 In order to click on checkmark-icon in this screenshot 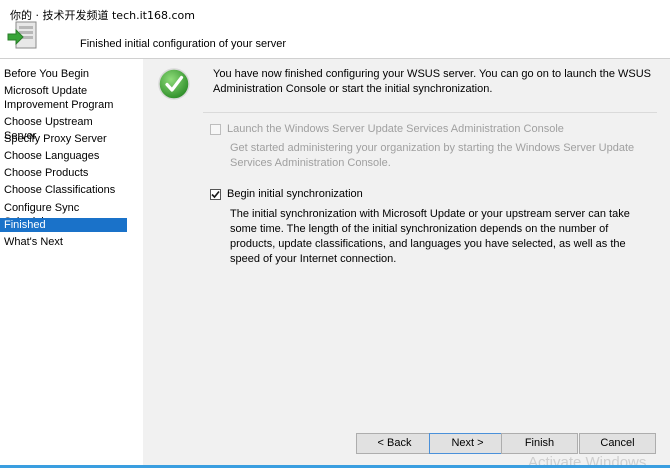, I will do `click(215, 194)`.